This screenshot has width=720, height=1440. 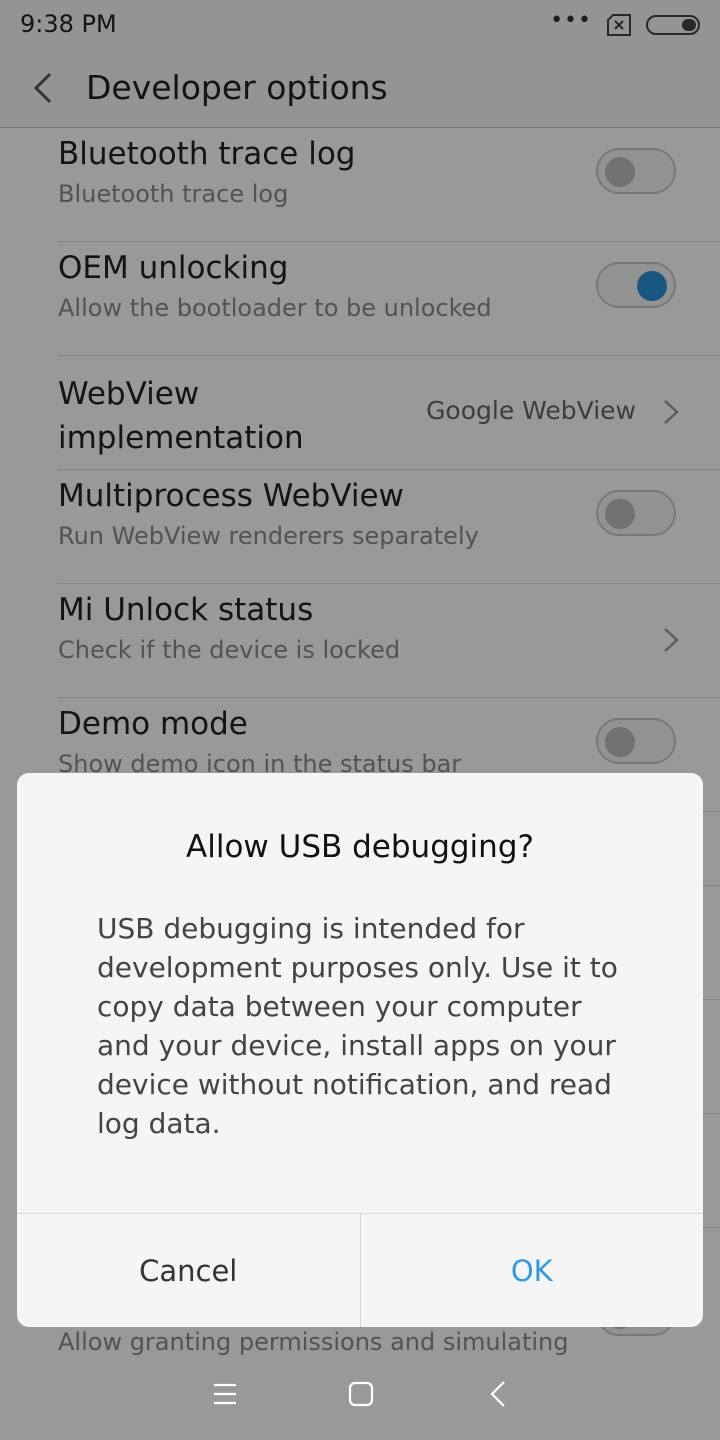 I want to click on ok-button: OK, so click(x=532, y=1270).